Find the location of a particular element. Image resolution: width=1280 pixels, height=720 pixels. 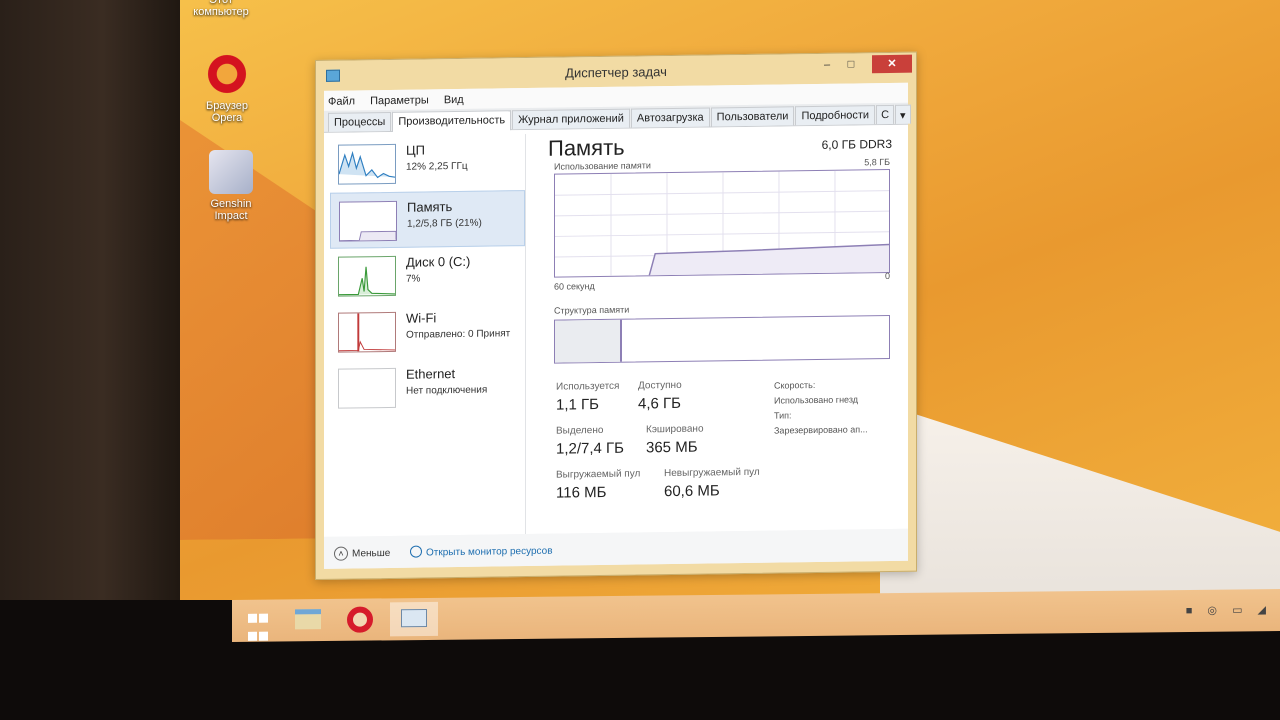

stat-label: Кэшировано is located at coordinates (675, 429).